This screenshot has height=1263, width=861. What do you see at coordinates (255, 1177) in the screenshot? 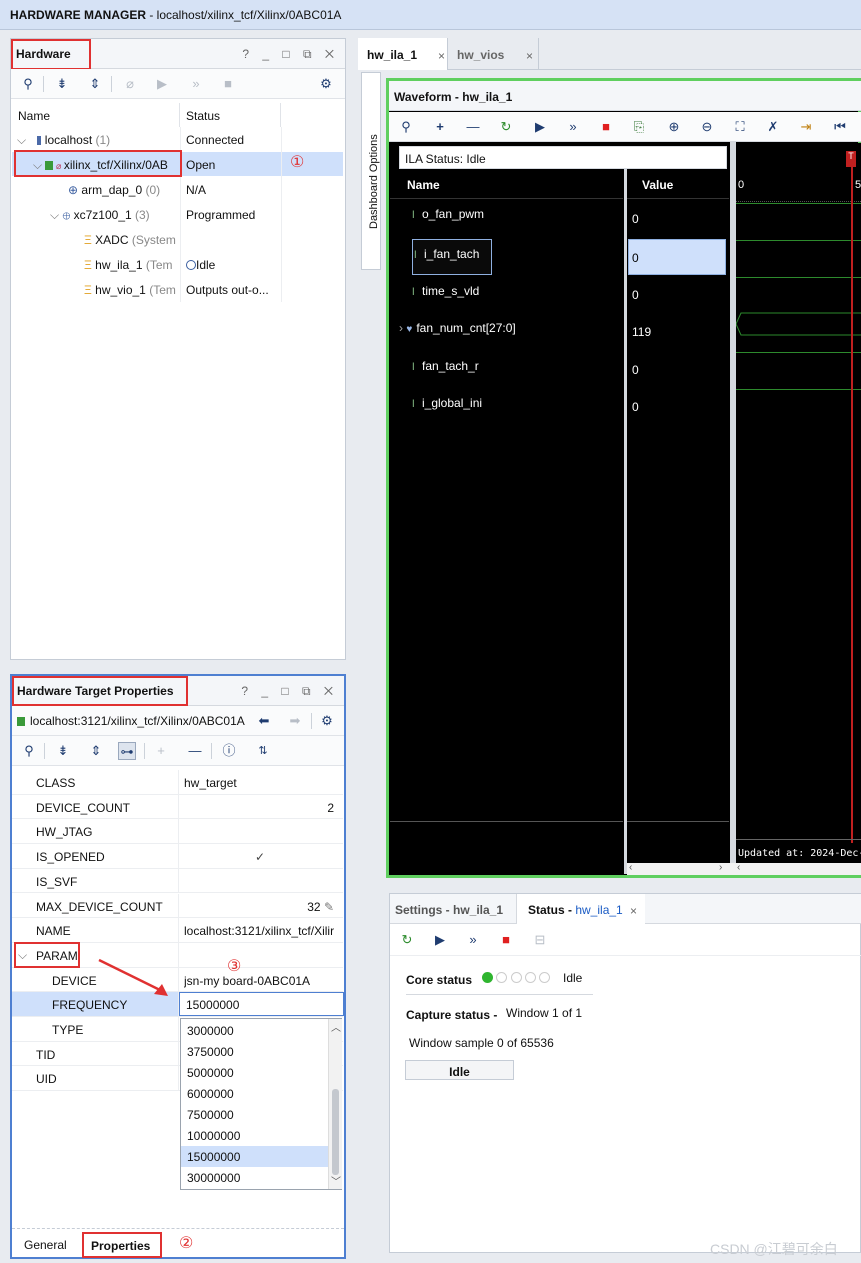
I see `dropdown-option: 30000000` at bounding box center [255, 1177].